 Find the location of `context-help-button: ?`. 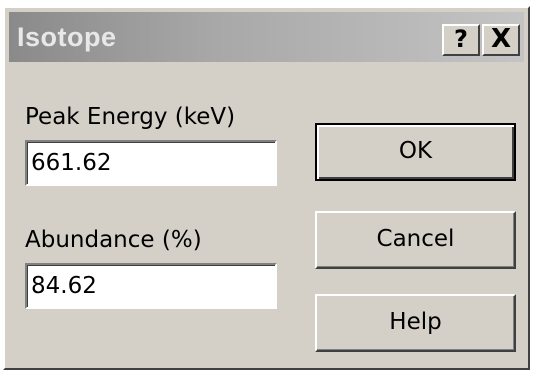

context-help-button: ? is located at coordinates (461, 40).